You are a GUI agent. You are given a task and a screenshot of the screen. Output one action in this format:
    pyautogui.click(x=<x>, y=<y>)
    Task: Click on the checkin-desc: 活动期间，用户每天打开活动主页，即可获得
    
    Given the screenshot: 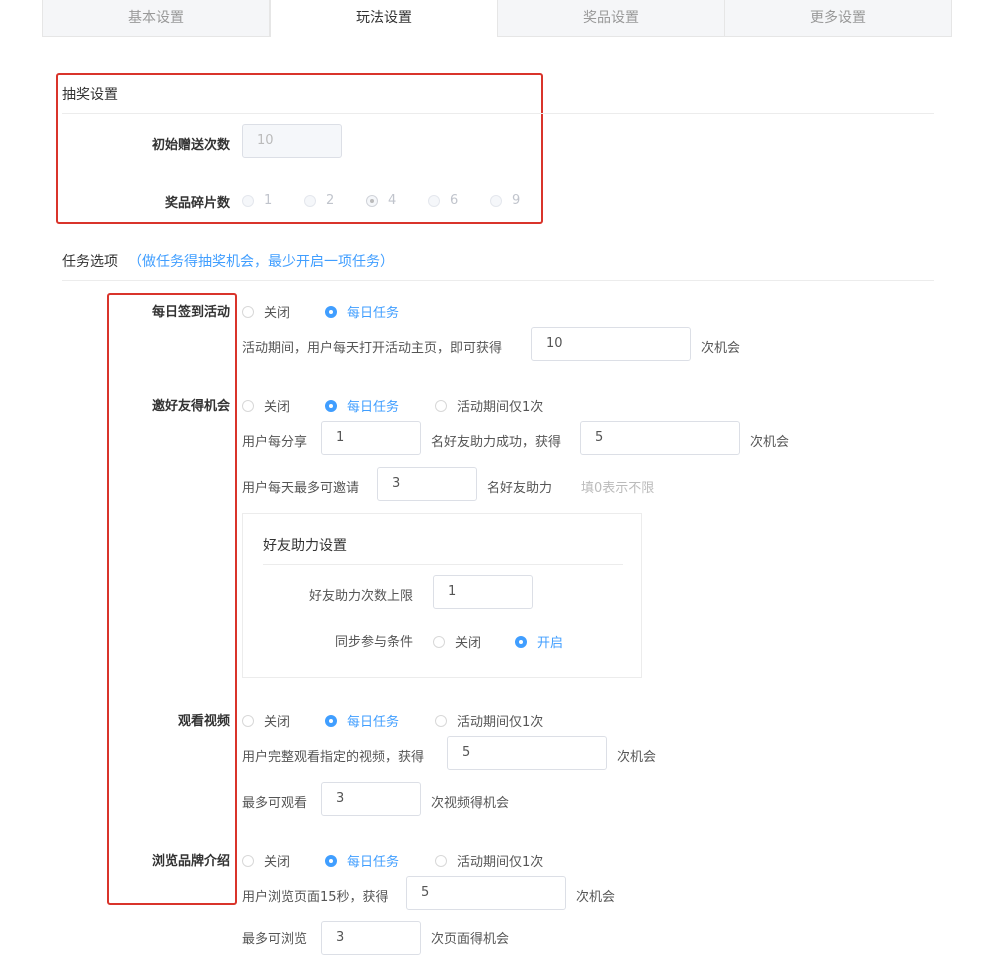 What is the action you would take?
    pyautogui.click(x=372, y=348)
    